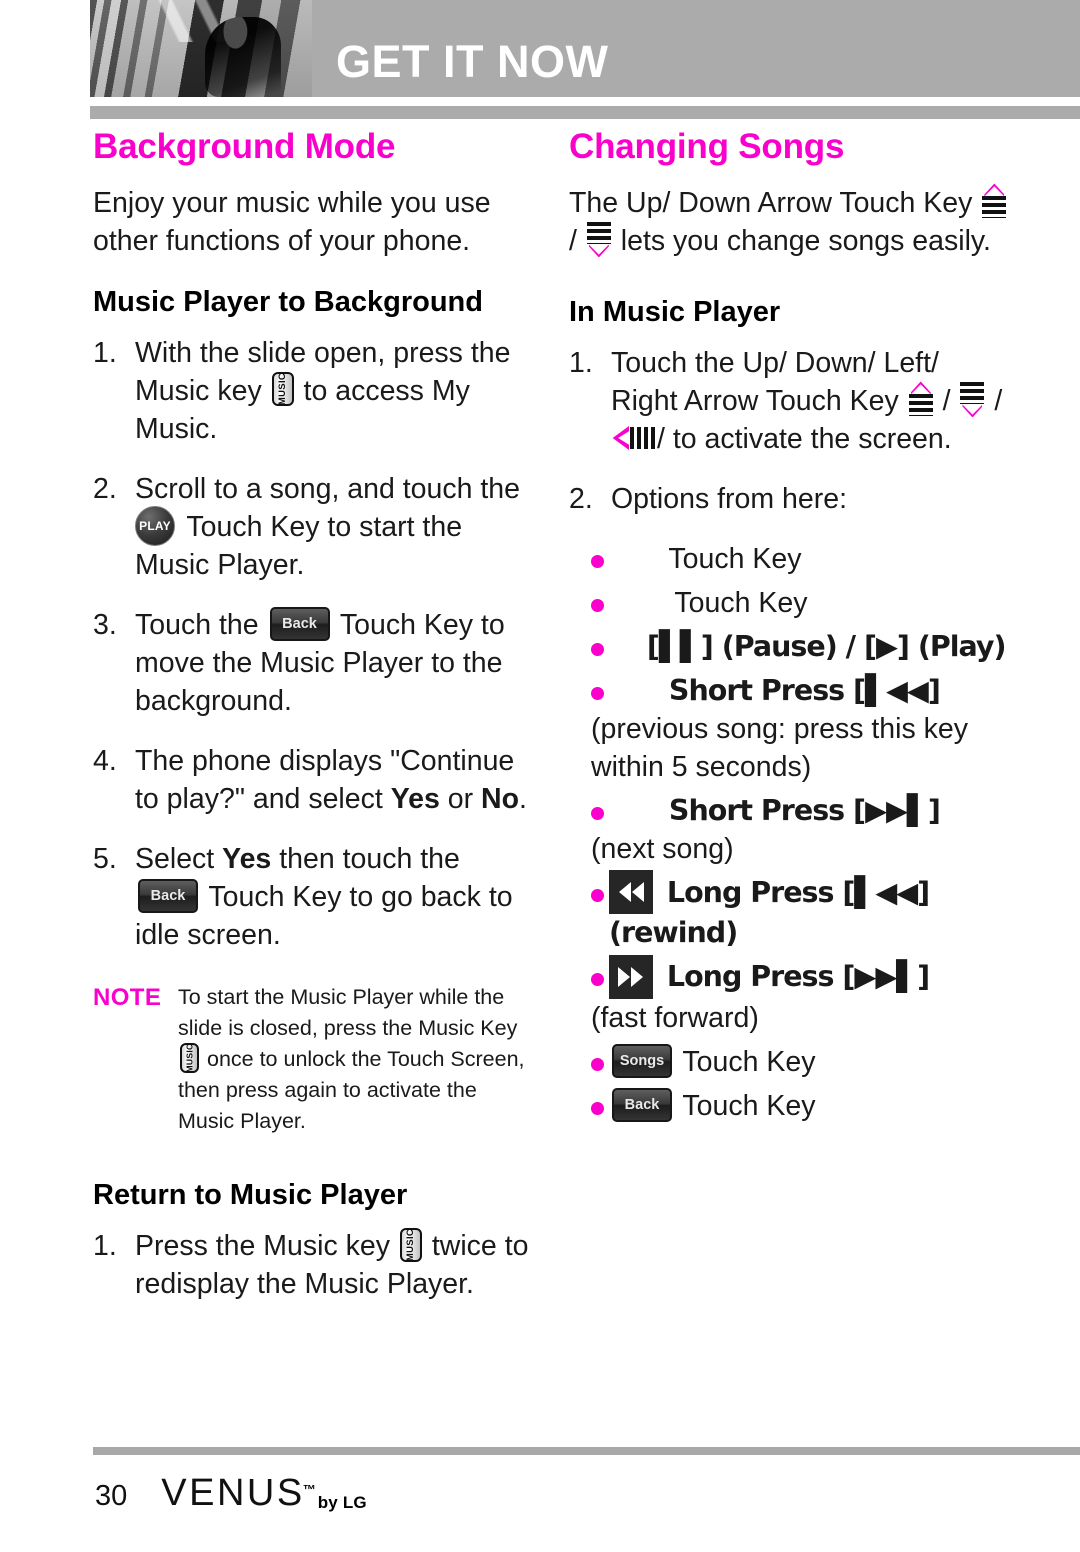 This screenshot has height=1552, width=1080. I want to click on logo-by-lg: by LG, so click(342, 1502).